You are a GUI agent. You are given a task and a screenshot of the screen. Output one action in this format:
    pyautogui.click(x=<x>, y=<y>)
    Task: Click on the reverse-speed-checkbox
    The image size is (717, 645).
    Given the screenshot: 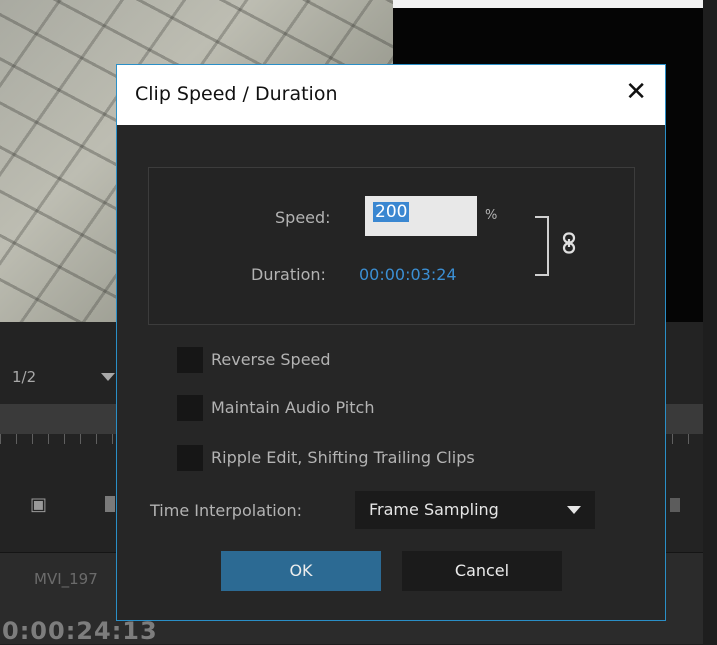 What is the action you would take?
    pyautogui.click(x=190, y=360)
    